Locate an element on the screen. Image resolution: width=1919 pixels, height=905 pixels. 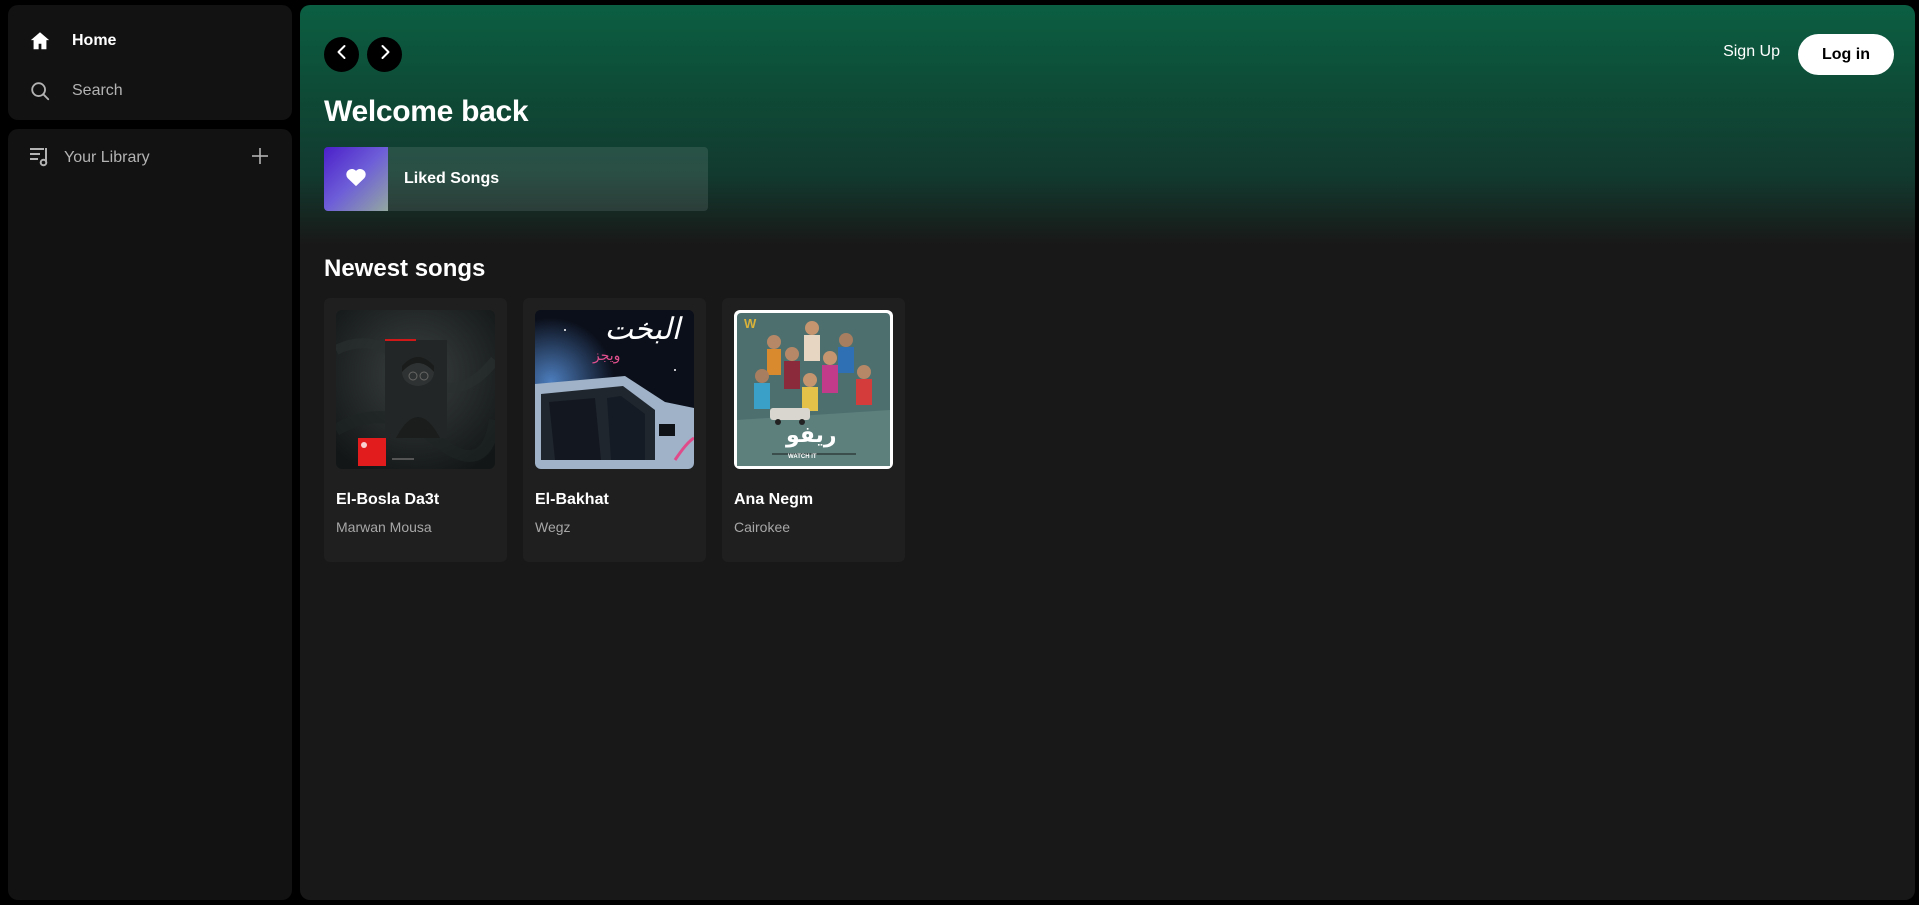
song-artist: Cairokee is located at coordinates (762, 527).